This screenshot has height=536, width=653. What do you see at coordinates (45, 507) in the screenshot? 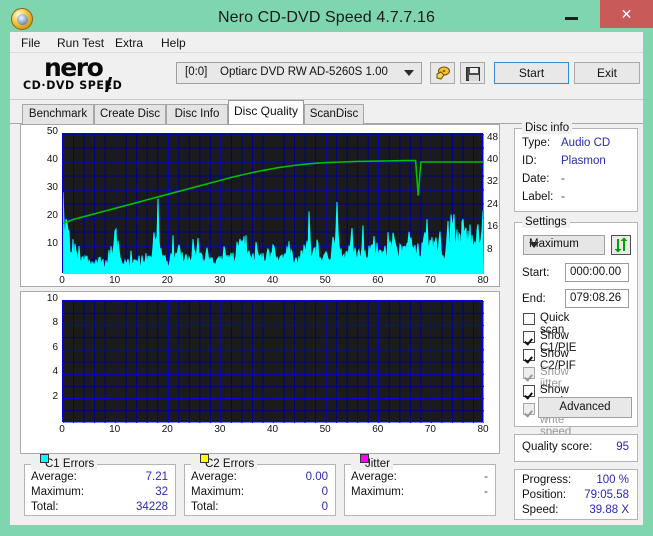
I see `c1-total-label: Total:` at bounding box center [45, 507].